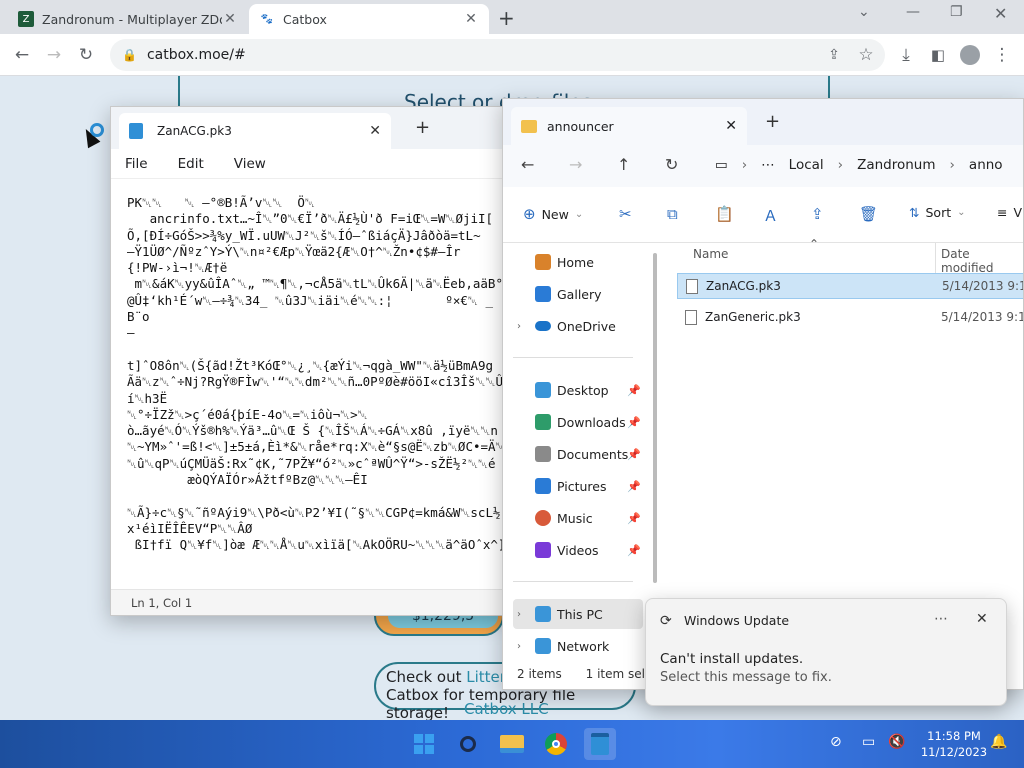 The height and width of the screenshot is (768, 1024). Describe the element at coordinates (836, 742) in the screenshot. I see `network-disconnected-icon: ⊘` at that location.